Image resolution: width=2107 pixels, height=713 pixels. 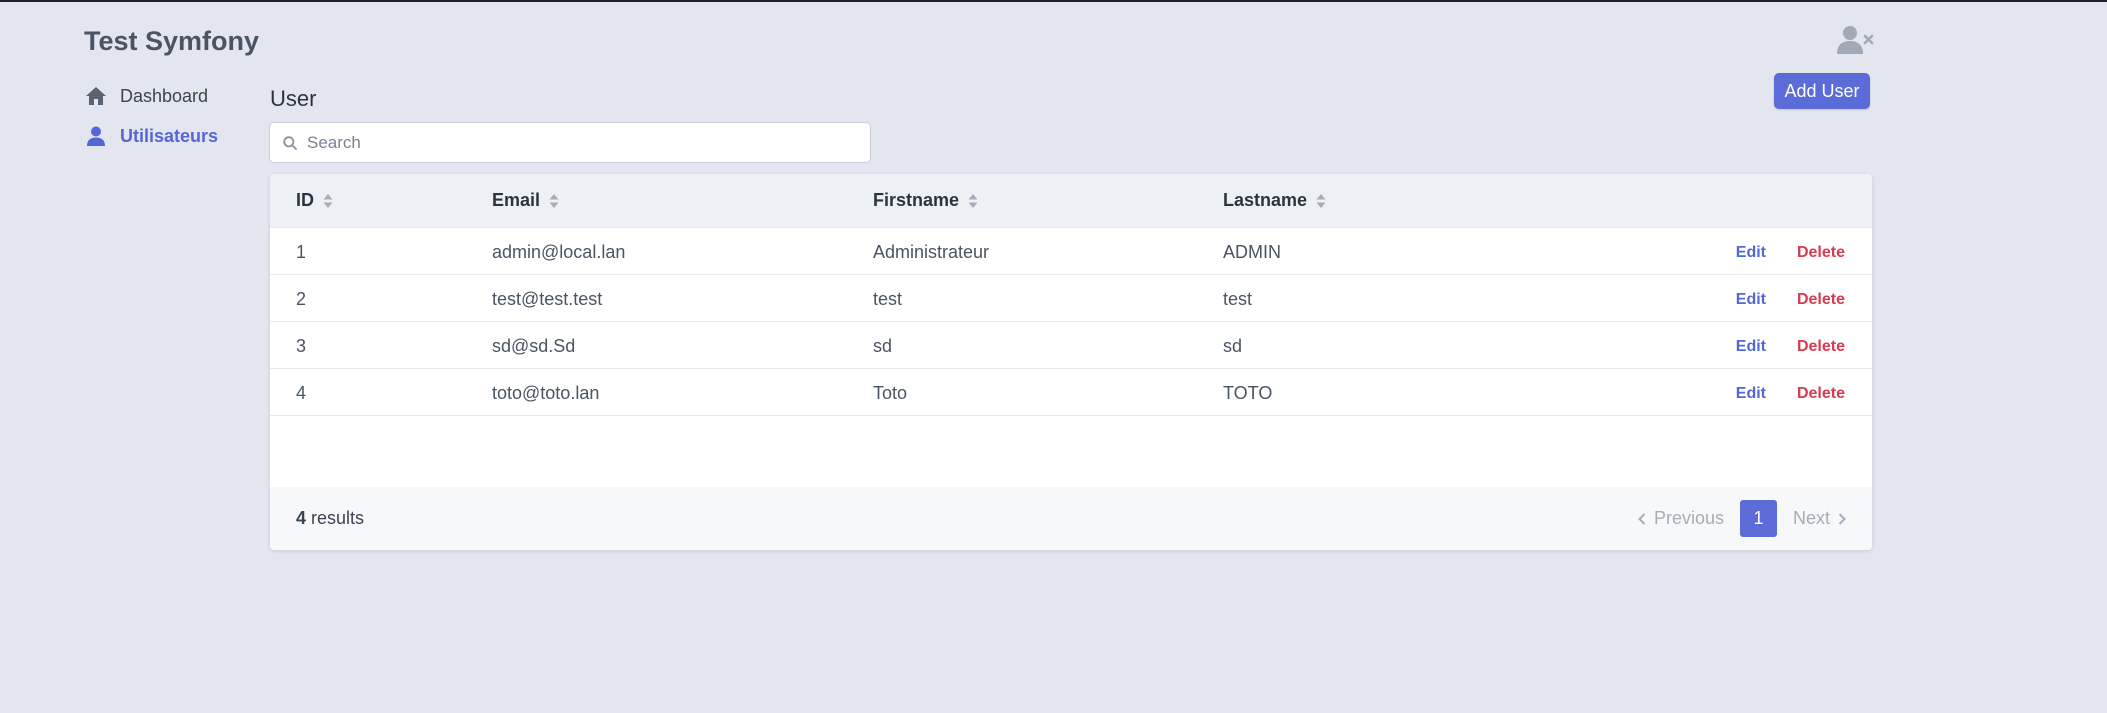 I want to click on app-title: Test Symfony, so click(x=172, y=41).